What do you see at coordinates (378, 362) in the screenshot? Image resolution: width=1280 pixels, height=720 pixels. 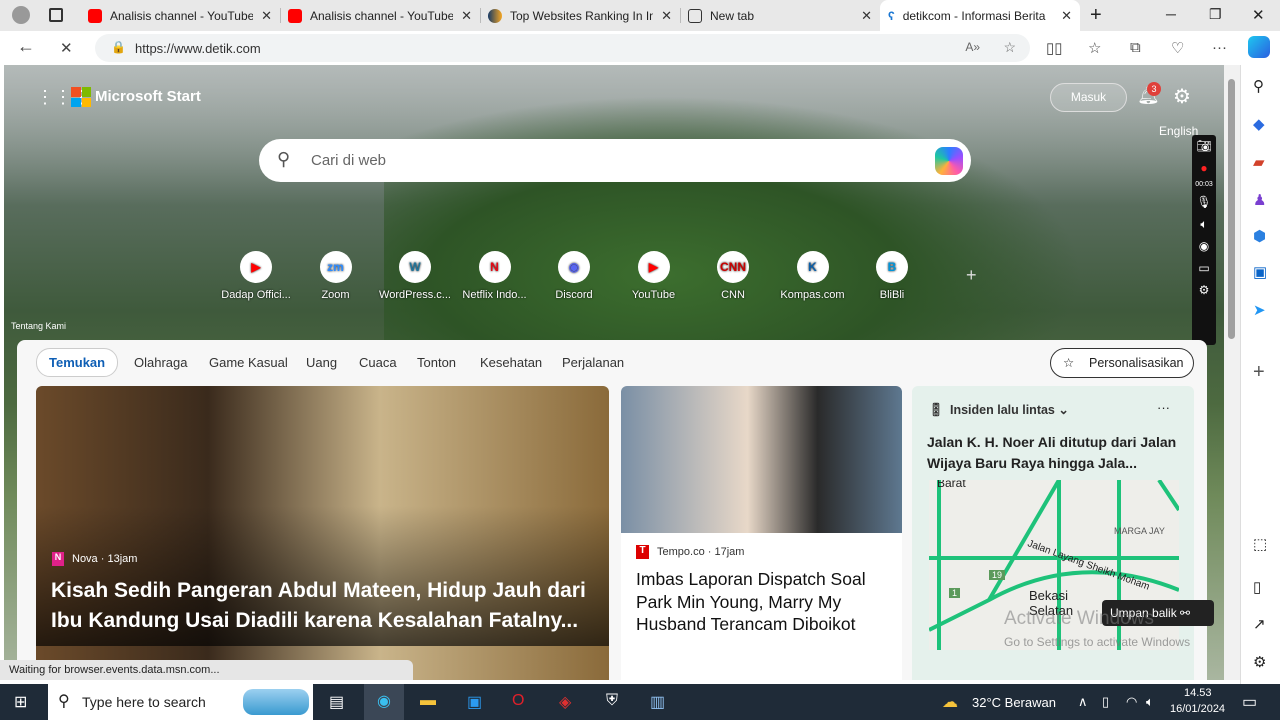 I see `feed-tab: Cuaca` at bounding box center [378, 362].